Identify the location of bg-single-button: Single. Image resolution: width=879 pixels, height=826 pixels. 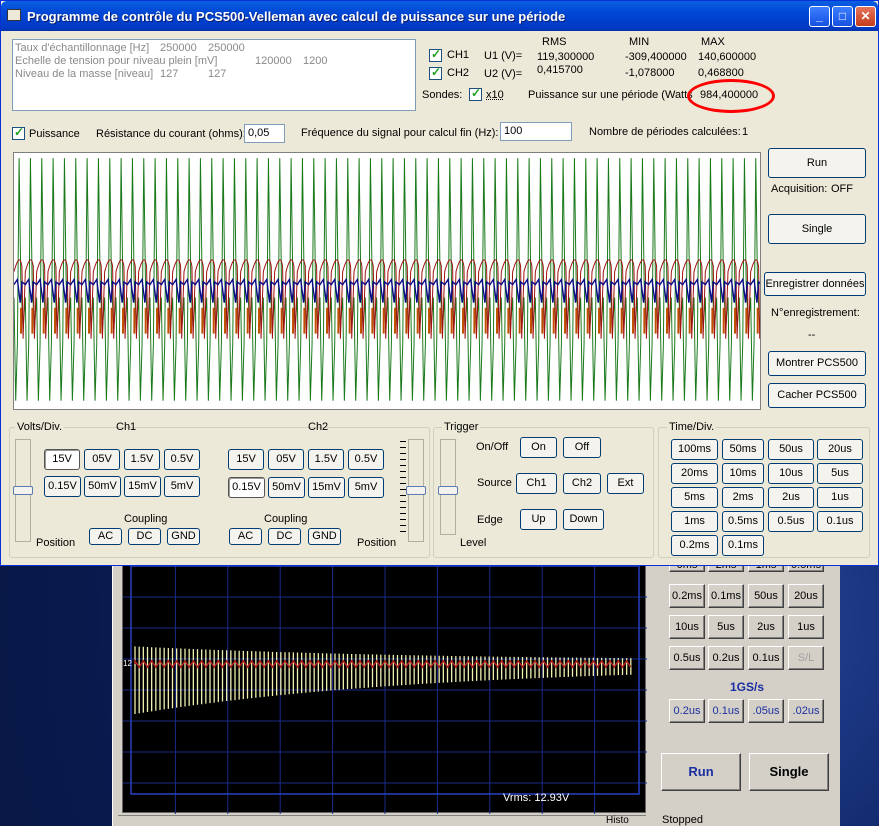
(789, 772).